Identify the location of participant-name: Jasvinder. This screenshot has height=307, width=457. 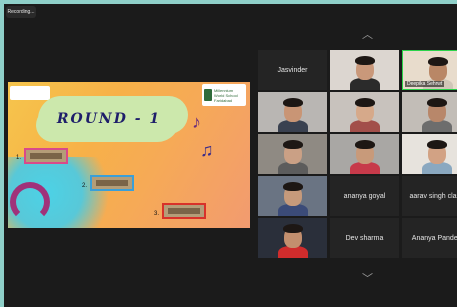
(292, 70).